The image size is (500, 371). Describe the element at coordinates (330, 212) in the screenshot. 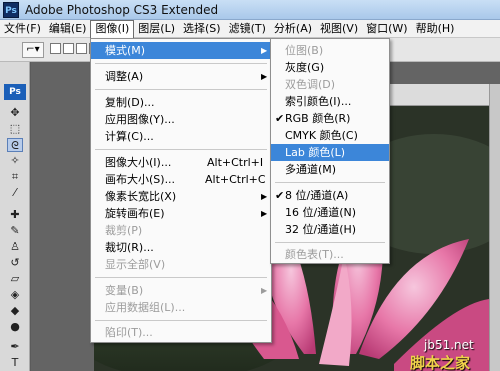

I see `mode-16-bit: 16 位/通道(N)` at that location.